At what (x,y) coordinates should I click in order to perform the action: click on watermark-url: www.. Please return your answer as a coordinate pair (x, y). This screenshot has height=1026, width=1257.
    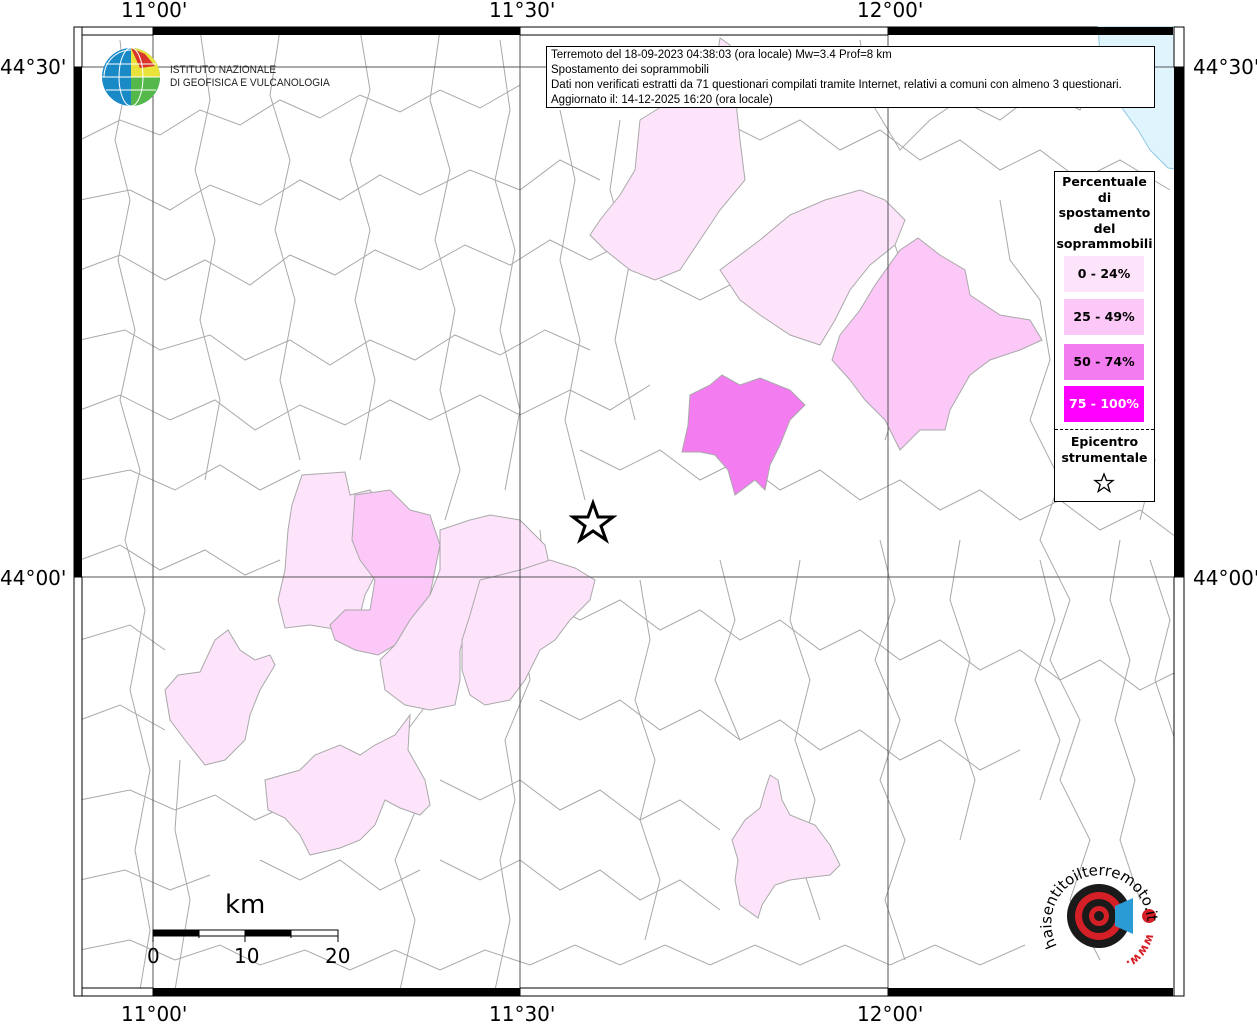
    Looking at the image, I should click on (1141, 951).